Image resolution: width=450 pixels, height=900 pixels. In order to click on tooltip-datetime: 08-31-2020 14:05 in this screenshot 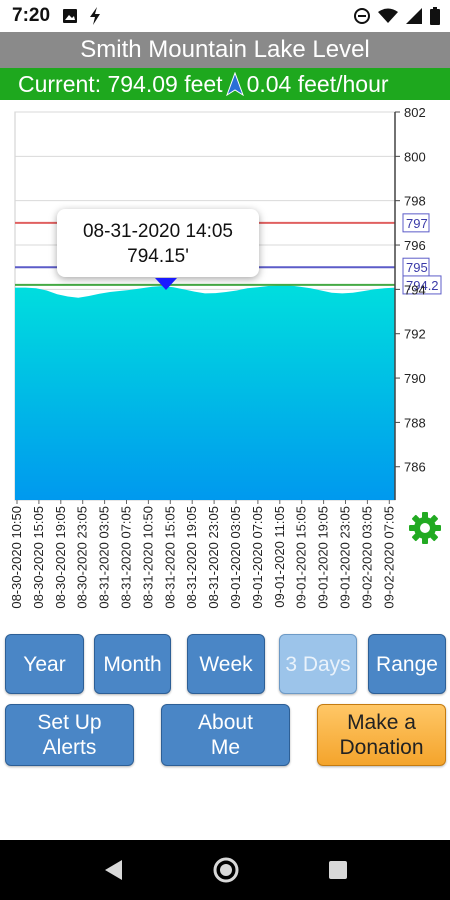, I will do `click(157, 231)`.